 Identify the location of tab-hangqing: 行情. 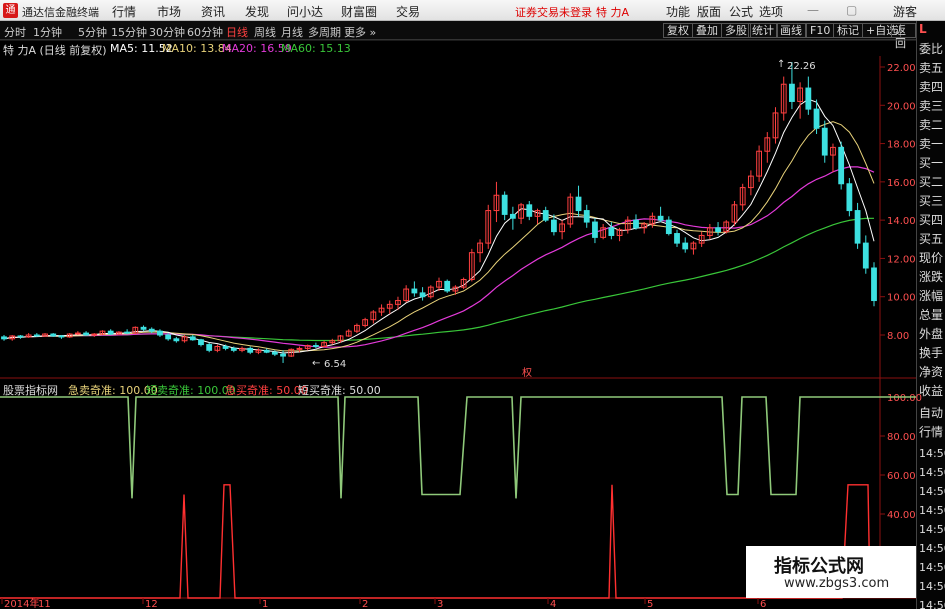
(932, 432).